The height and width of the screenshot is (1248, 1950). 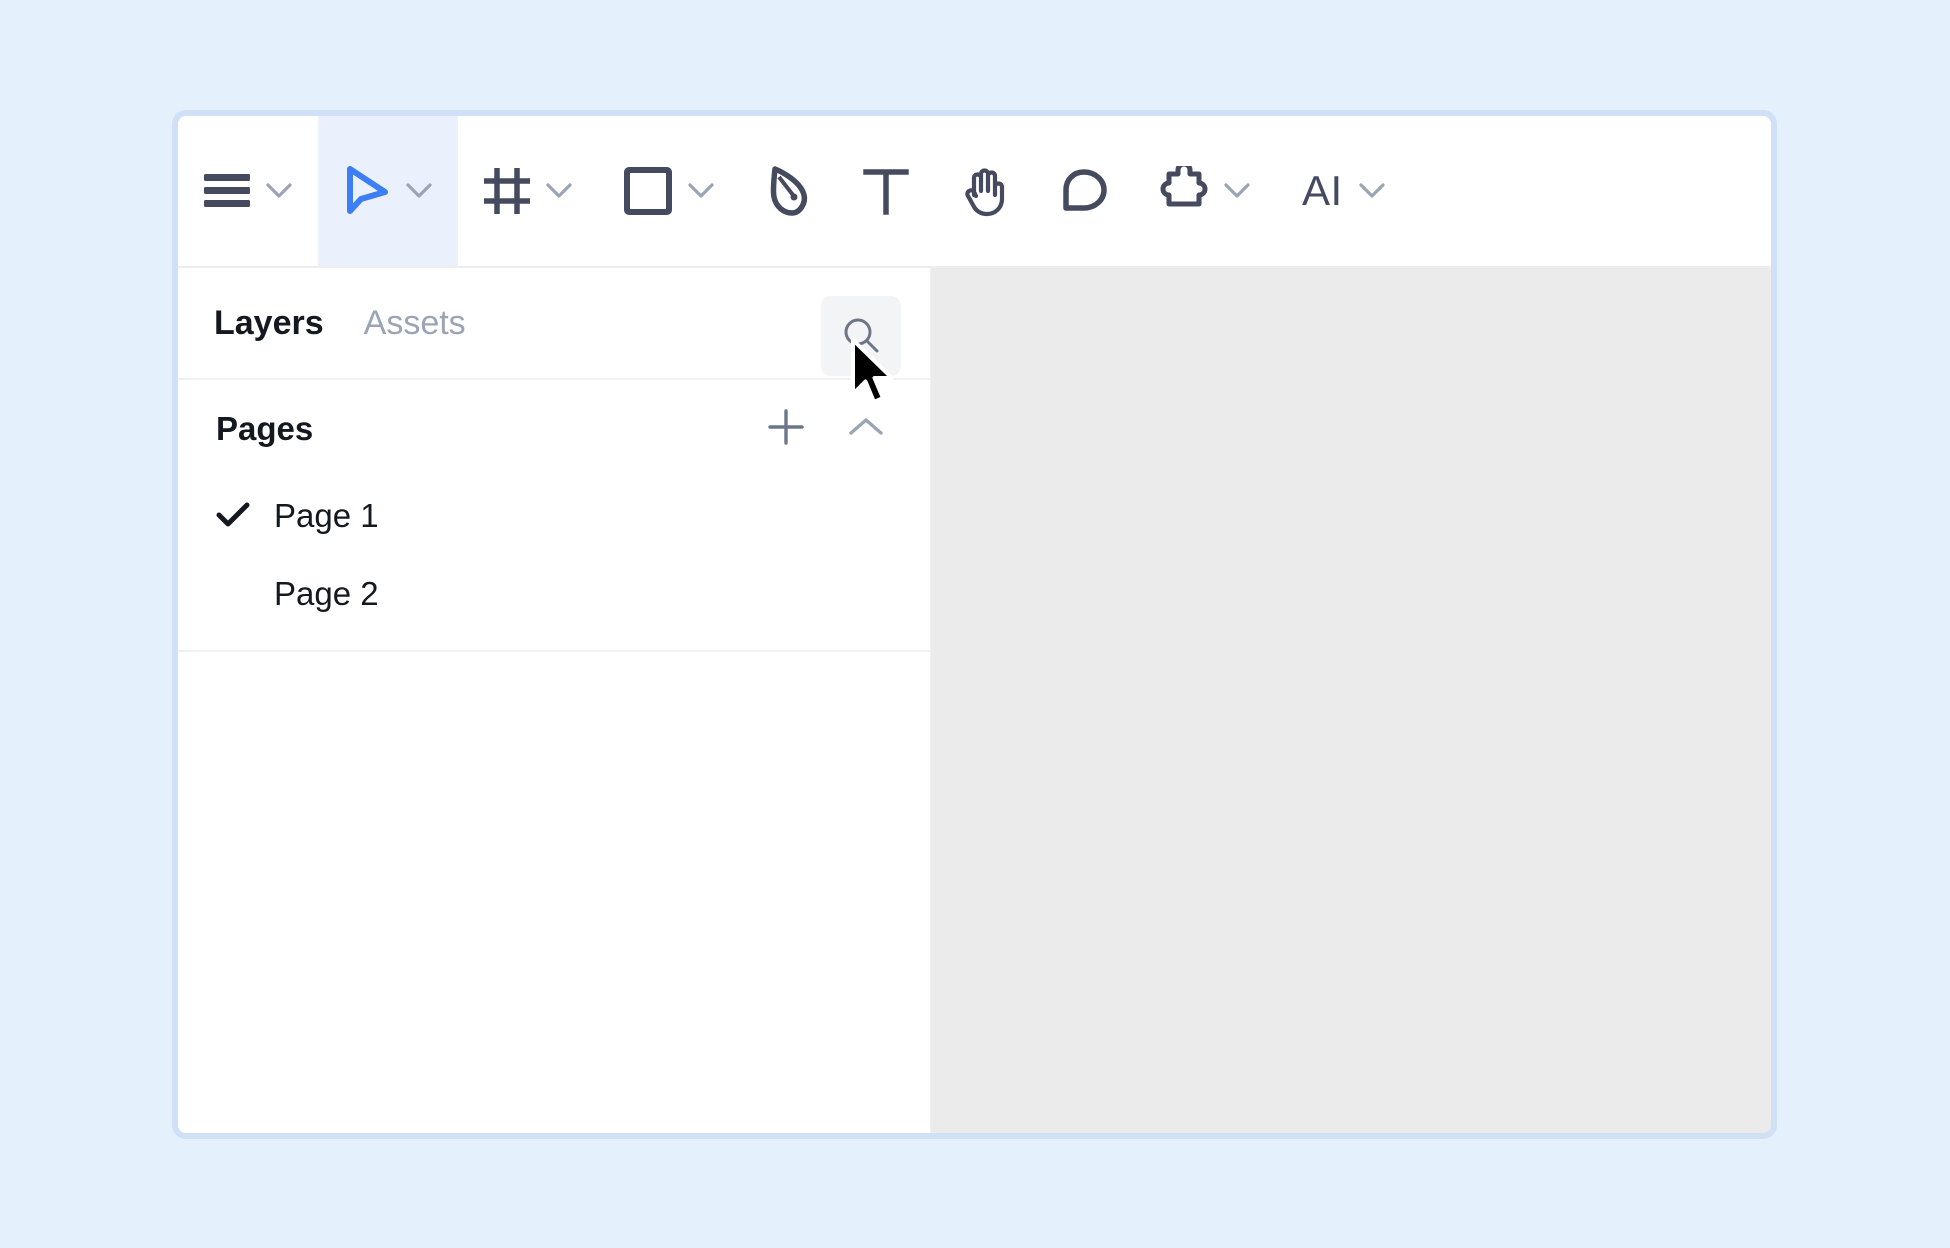 I want to click on page-label: Page 1, so click(x=326, y=515).